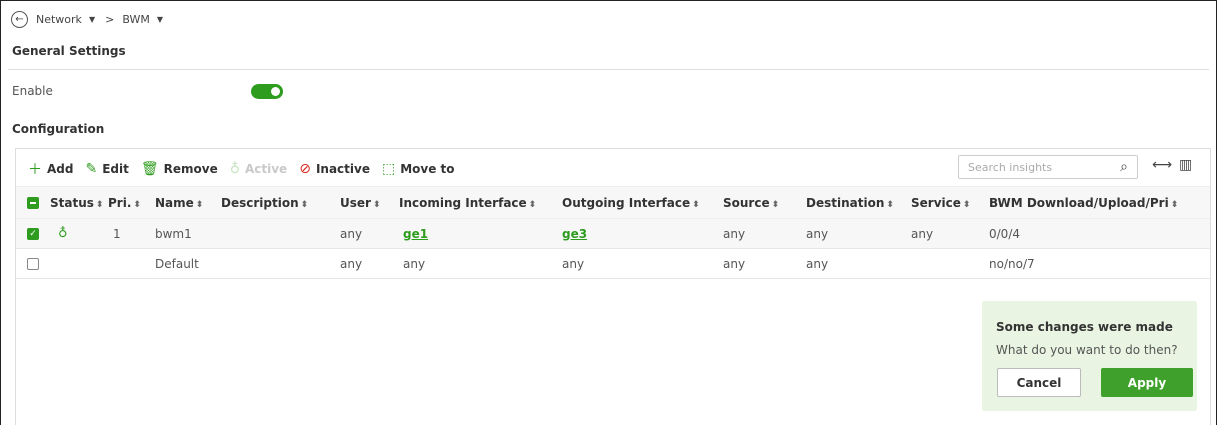 The height and width of the screenshot is (425, 1217). I want to click on service-cell: any, so click(950, 233).